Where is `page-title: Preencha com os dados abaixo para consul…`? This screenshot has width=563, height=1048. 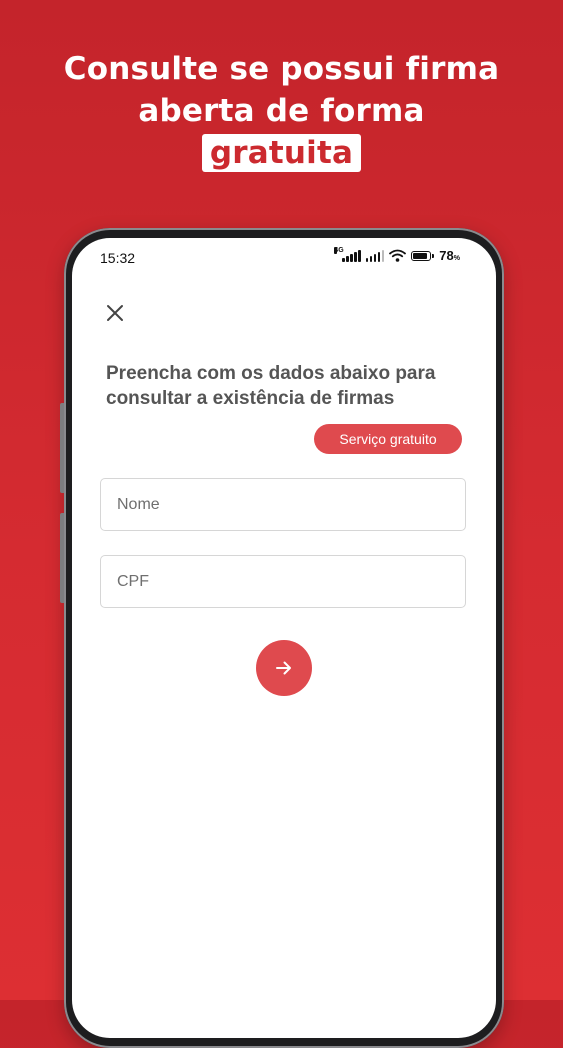
page-title: Preencha com os dados abaixo para consul… is located at coordinates (271, 386).